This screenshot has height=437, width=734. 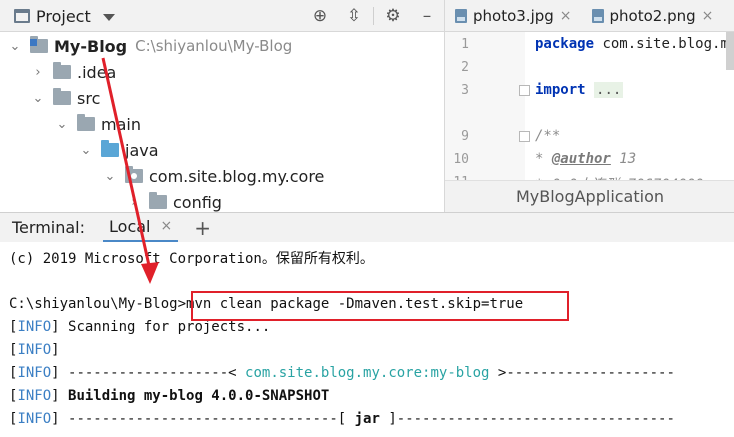 I want to click on tree-item-config: › config, so click(x=174, y=200).